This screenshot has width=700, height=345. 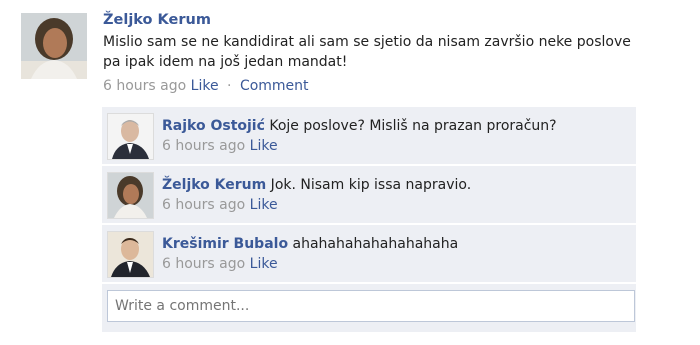 I want to click on comment-author-link: Krešimir Bubalo, so click(x=225, y=244).